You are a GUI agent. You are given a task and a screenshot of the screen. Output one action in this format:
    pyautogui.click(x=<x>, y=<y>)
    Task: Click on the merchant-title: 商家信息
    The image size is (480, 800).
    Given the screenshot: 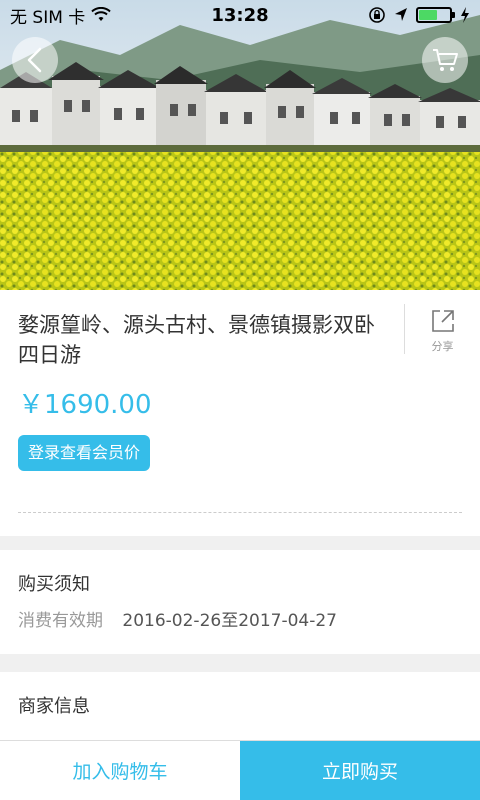 What is the action you would take?
    pyautogui.click(x=54, y=706)
    